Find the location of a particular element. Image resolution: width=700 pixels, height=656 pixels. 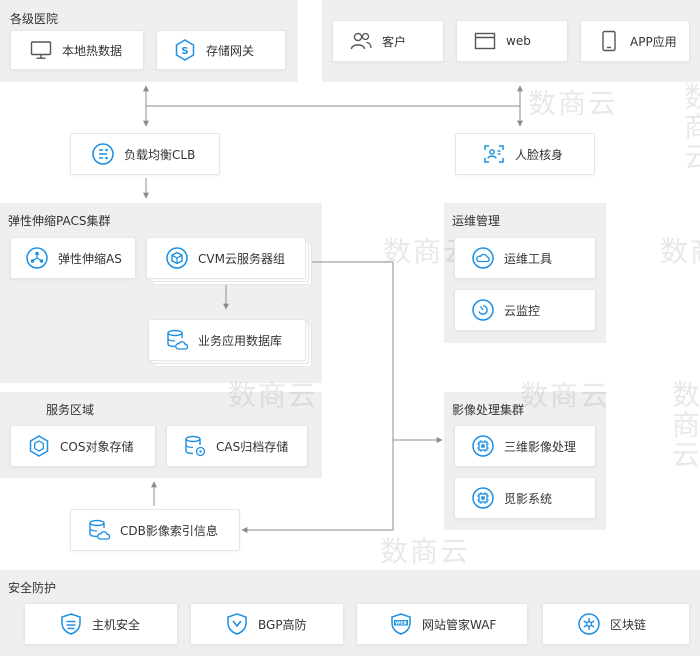

imaging-title: 影像处理集群 is located at coordinates (488, 410).